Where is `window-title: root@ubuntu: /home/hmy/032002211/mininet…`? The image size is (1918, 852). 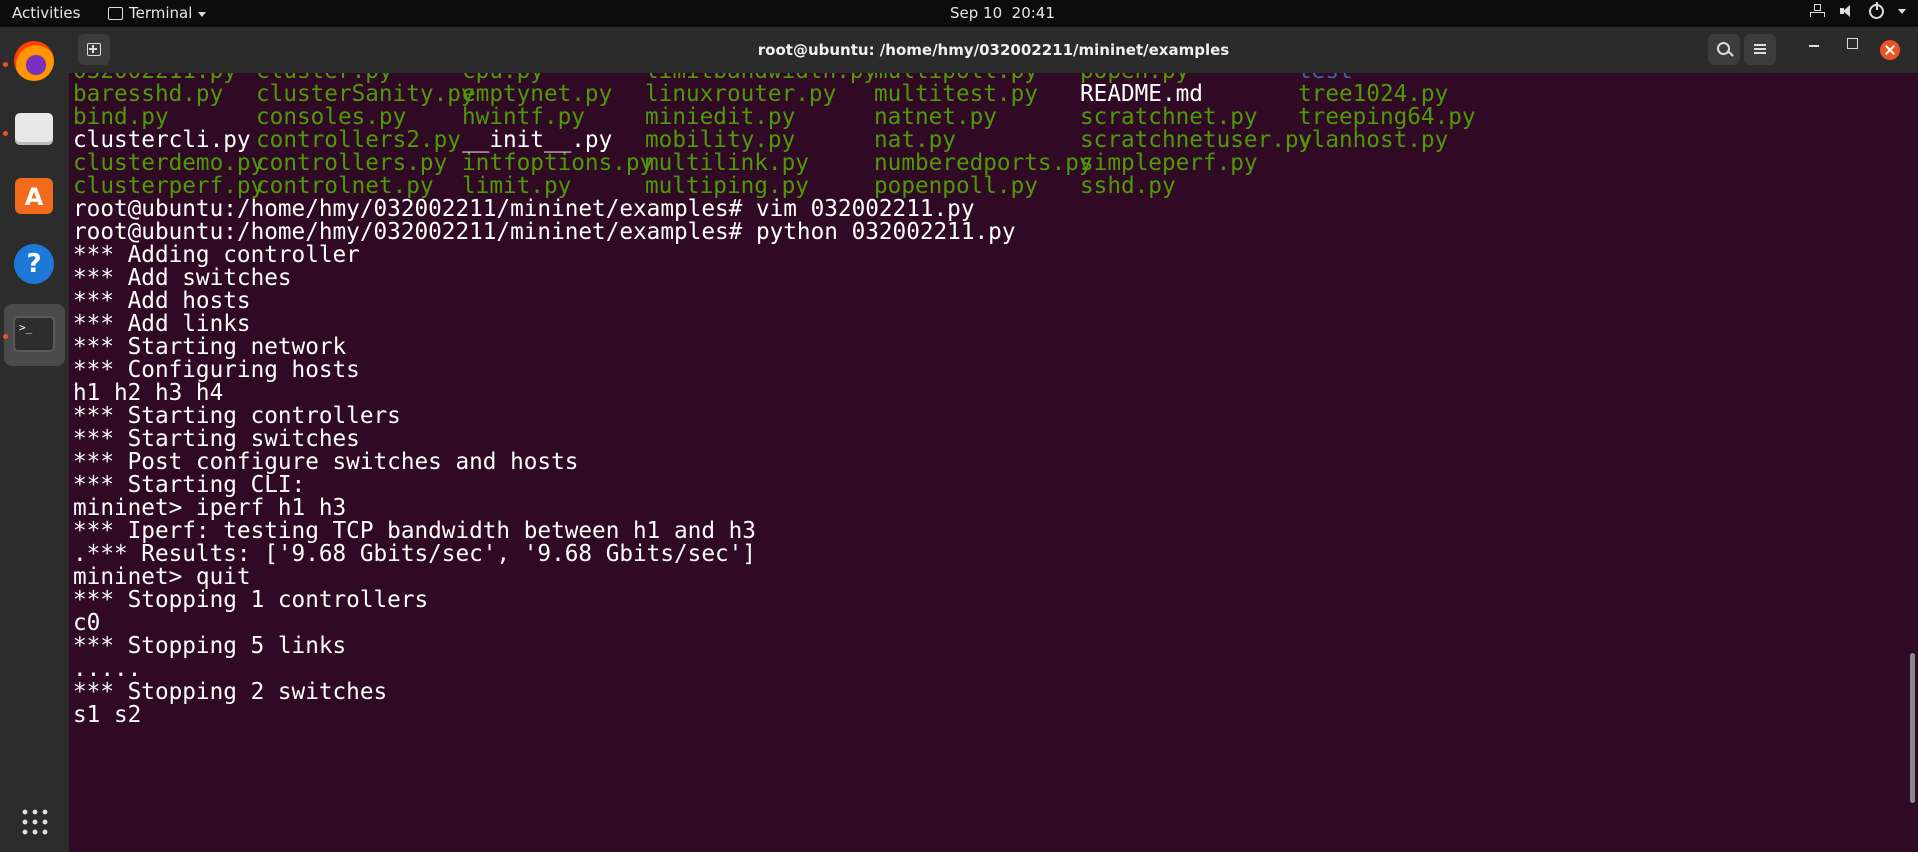 window-title: root@ubuntu: /home/hmy/032002211/mininet… is located at coordinates (993, 50).